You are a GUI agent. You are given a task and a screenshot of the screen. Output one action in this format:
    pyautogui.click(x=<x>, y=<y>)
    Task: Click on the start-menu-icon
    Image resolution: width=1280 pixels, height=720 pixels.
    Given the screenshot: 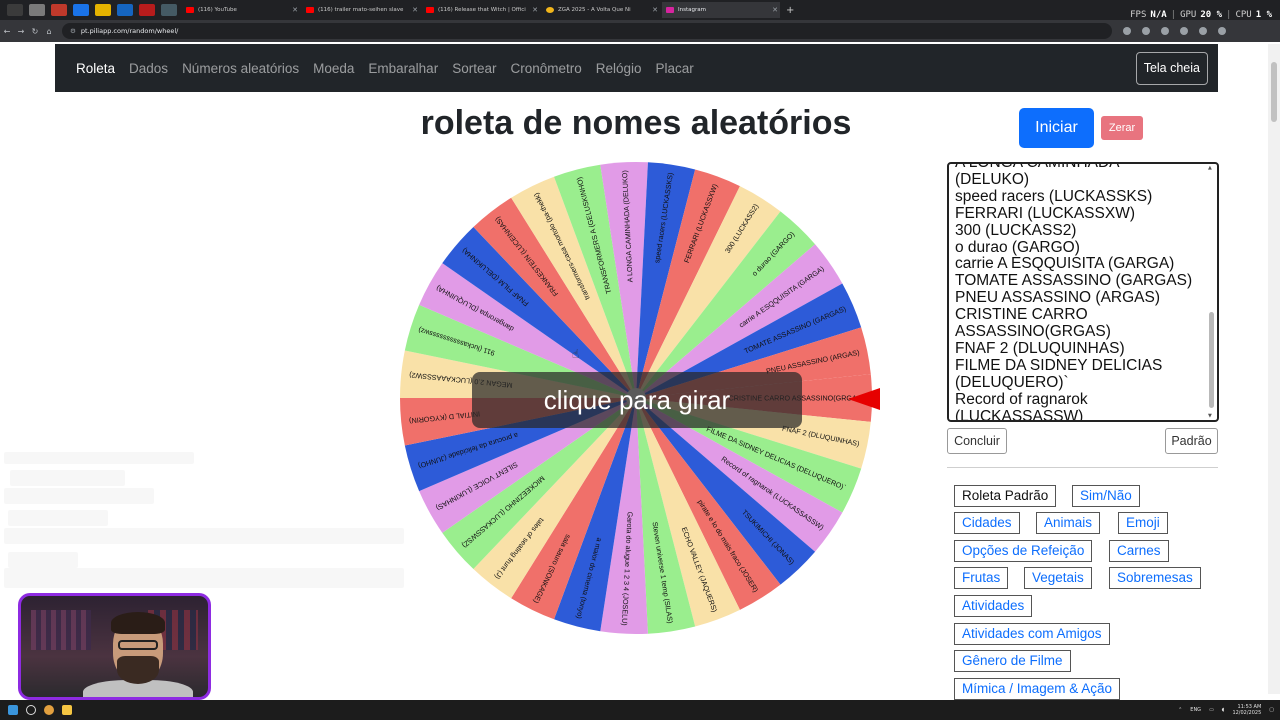 What is the action you would take?
    pyautogui.click(x=13, y=710)
    